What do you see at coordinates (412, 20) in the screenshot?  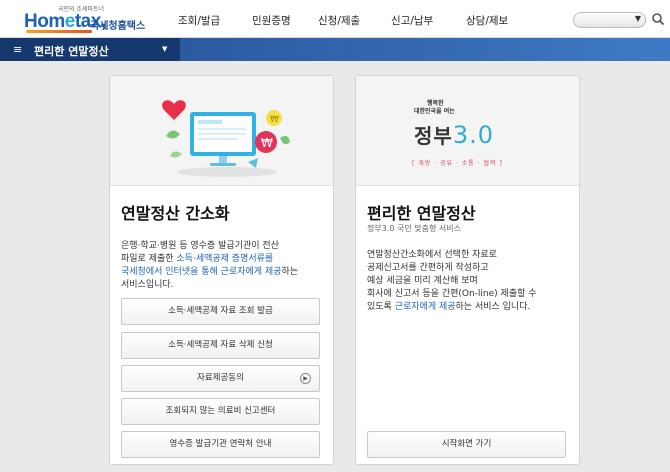 I see `nav-item-filing: 신고/납부` at bounding box center [412, 20].